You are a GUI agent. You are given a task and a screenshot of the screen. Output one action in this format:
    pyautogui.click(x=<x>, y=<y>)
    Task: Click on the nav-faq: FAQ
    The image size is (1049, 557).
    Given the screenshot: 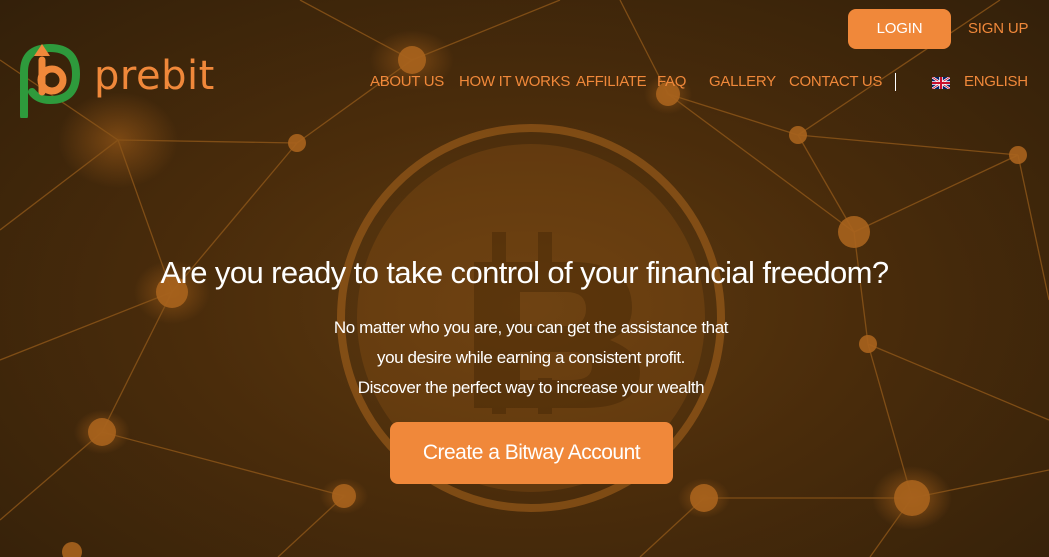 What is the action you would take?
    pyautogui.click(x=671, y=82)
    